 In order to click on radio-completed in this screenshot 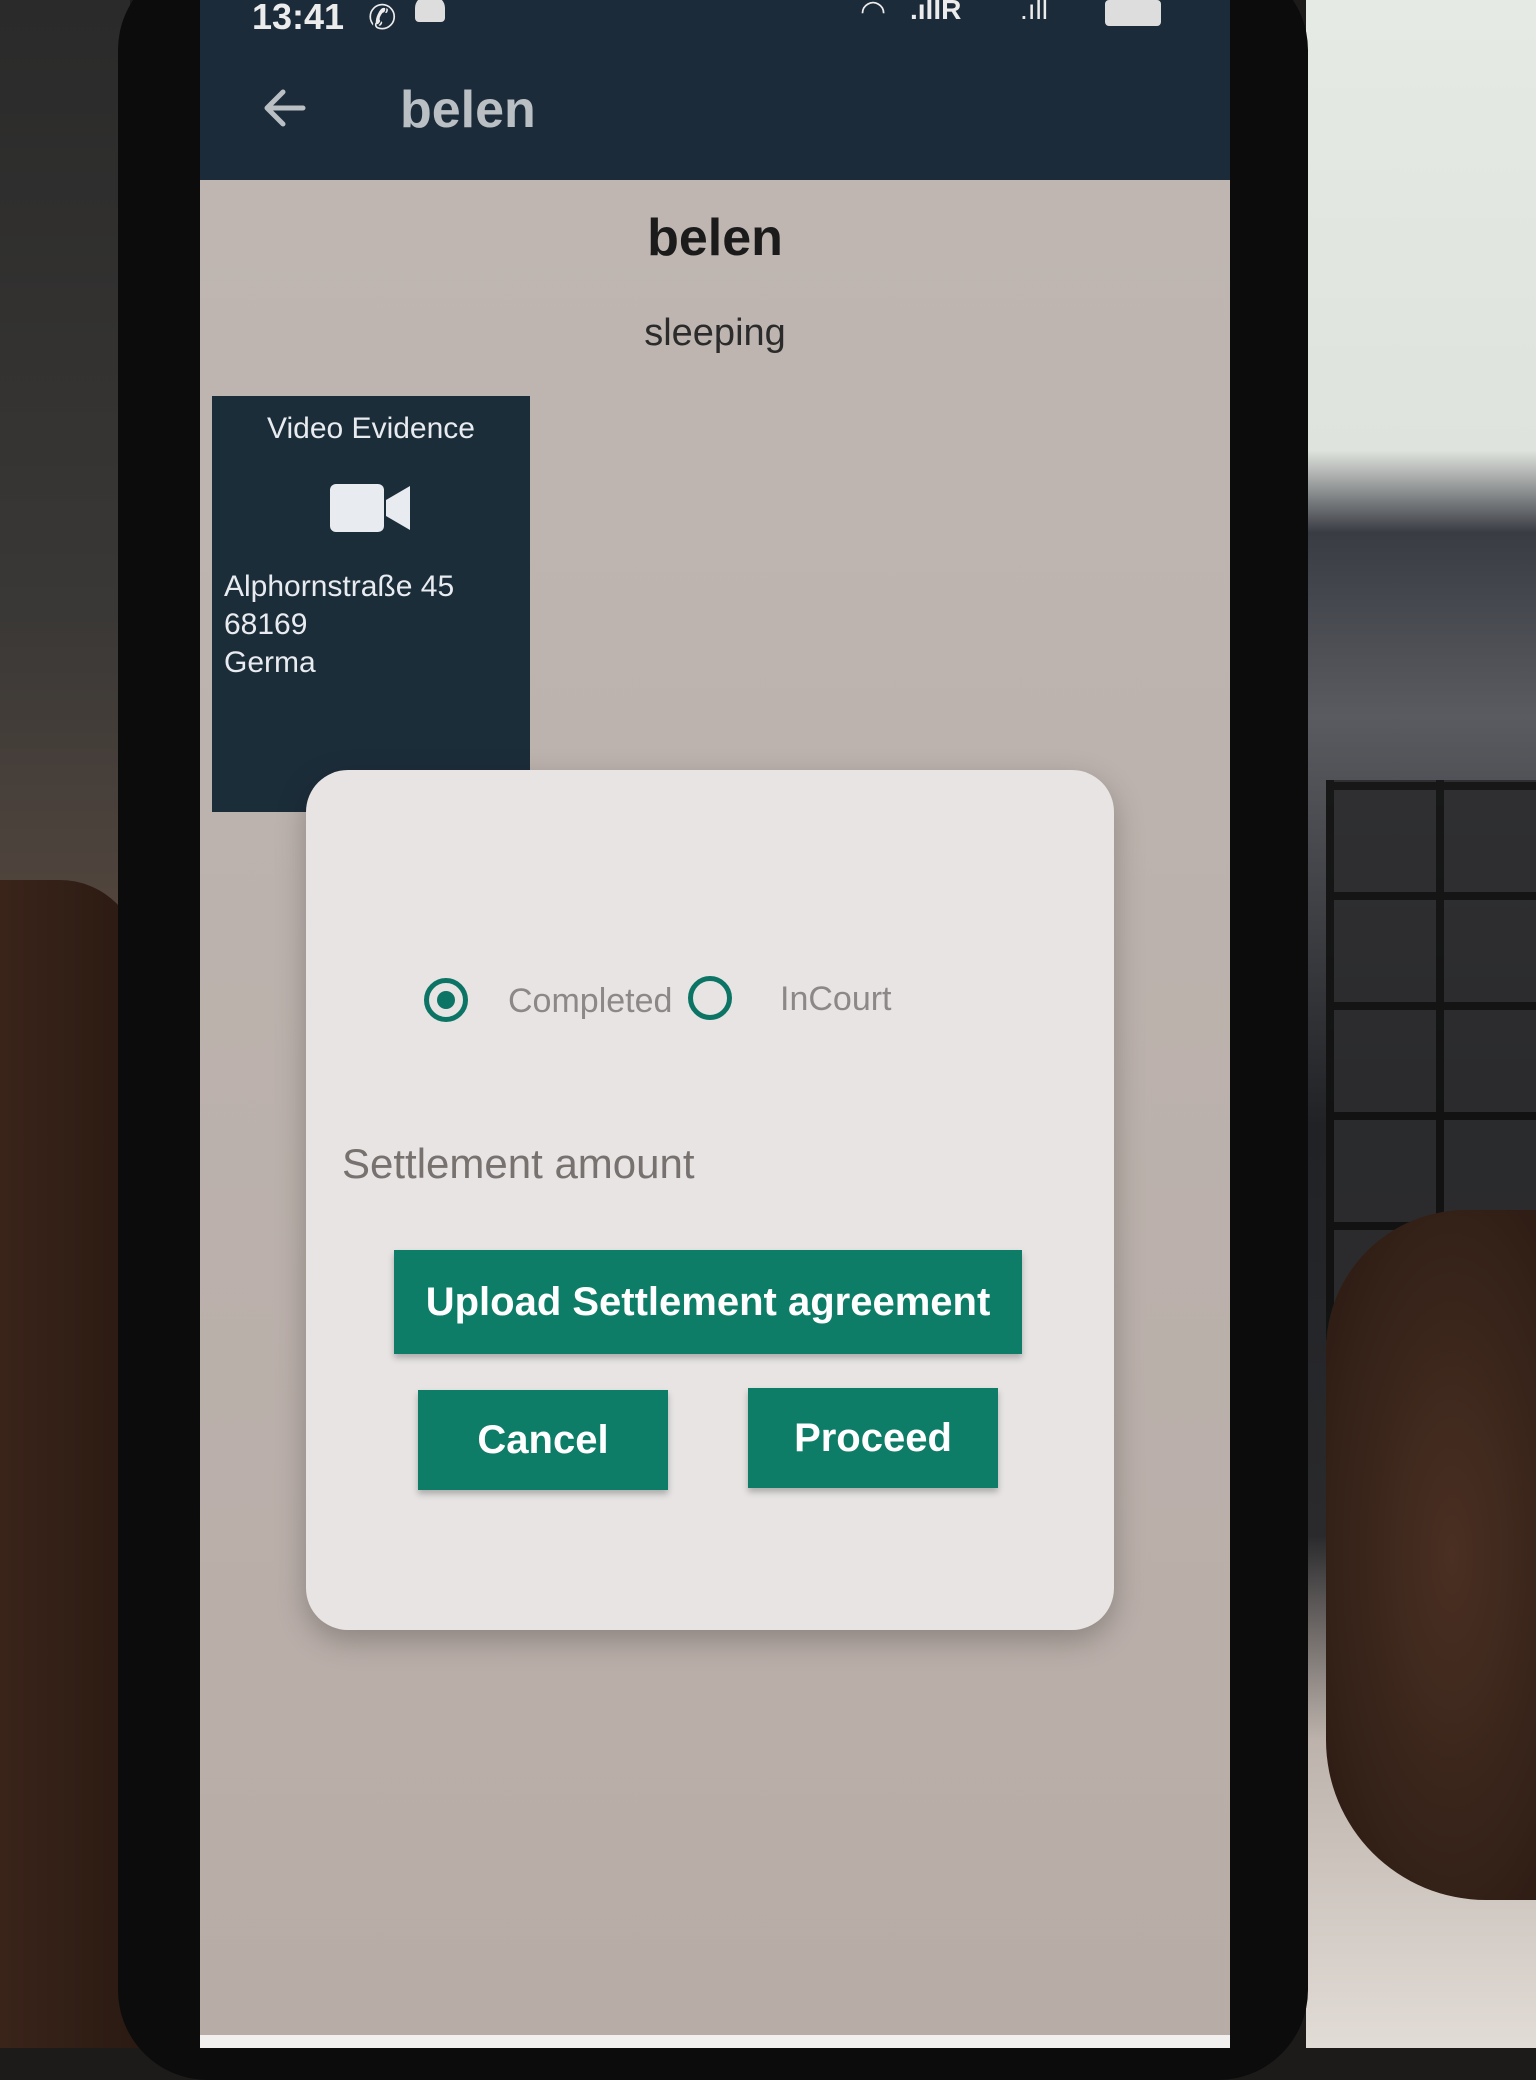, I will do `click(446, 1000)`.